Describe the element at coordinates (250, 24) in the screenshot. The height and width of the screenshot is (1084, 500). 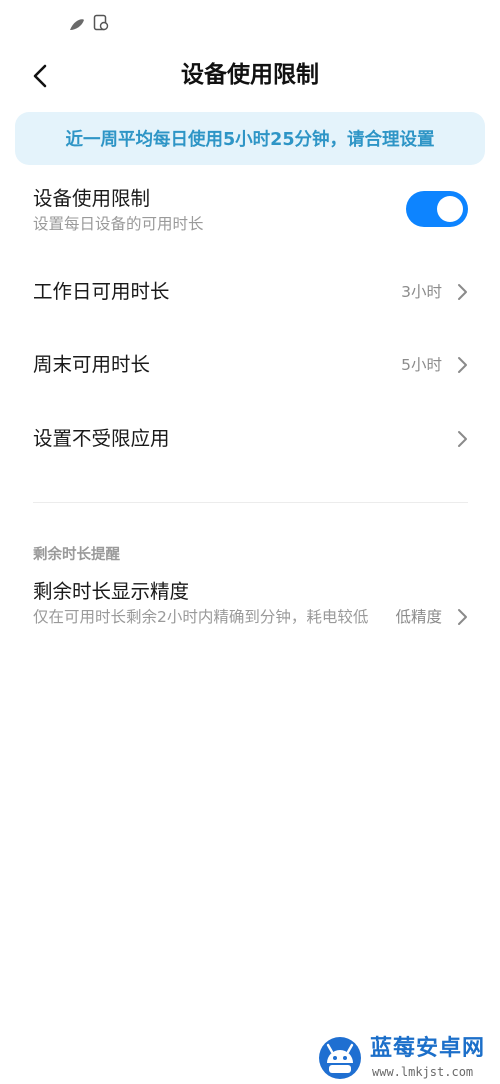
I see `status-bar` at that location.